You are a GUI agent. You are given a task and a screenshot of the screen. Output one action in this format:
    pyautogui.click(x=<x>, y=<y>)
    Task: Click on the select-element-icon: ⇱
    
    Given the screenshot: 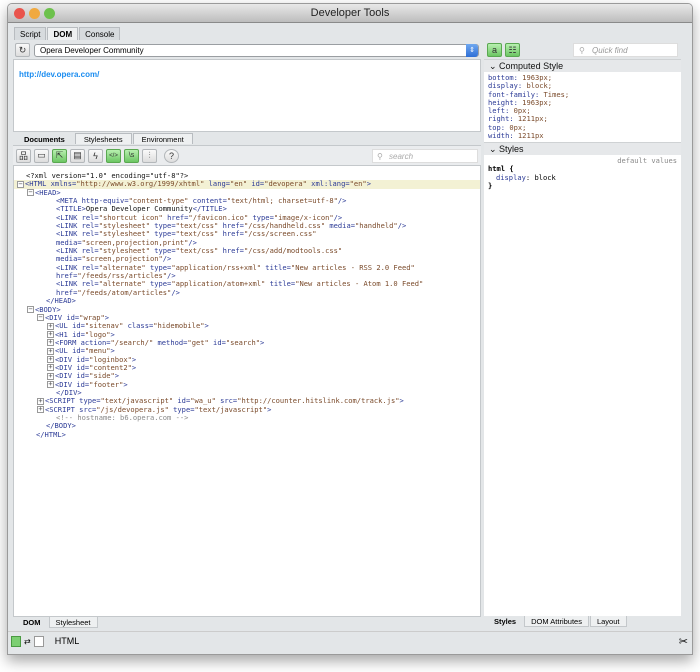 What is the action you would take?
    pyautogui.click(x=59, y=155)
    